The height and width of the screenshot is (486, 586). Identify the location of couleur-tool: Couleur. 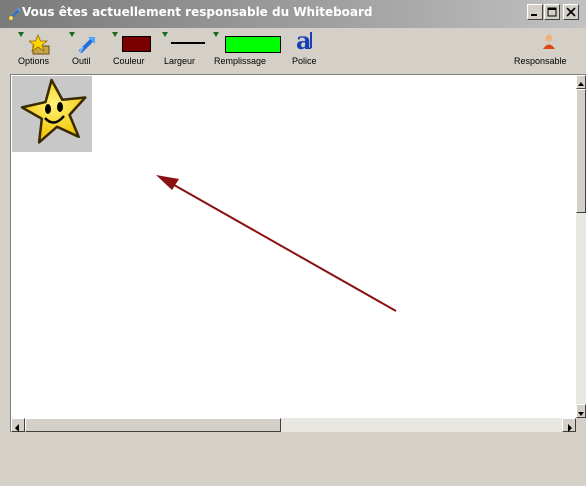
(133, 51).